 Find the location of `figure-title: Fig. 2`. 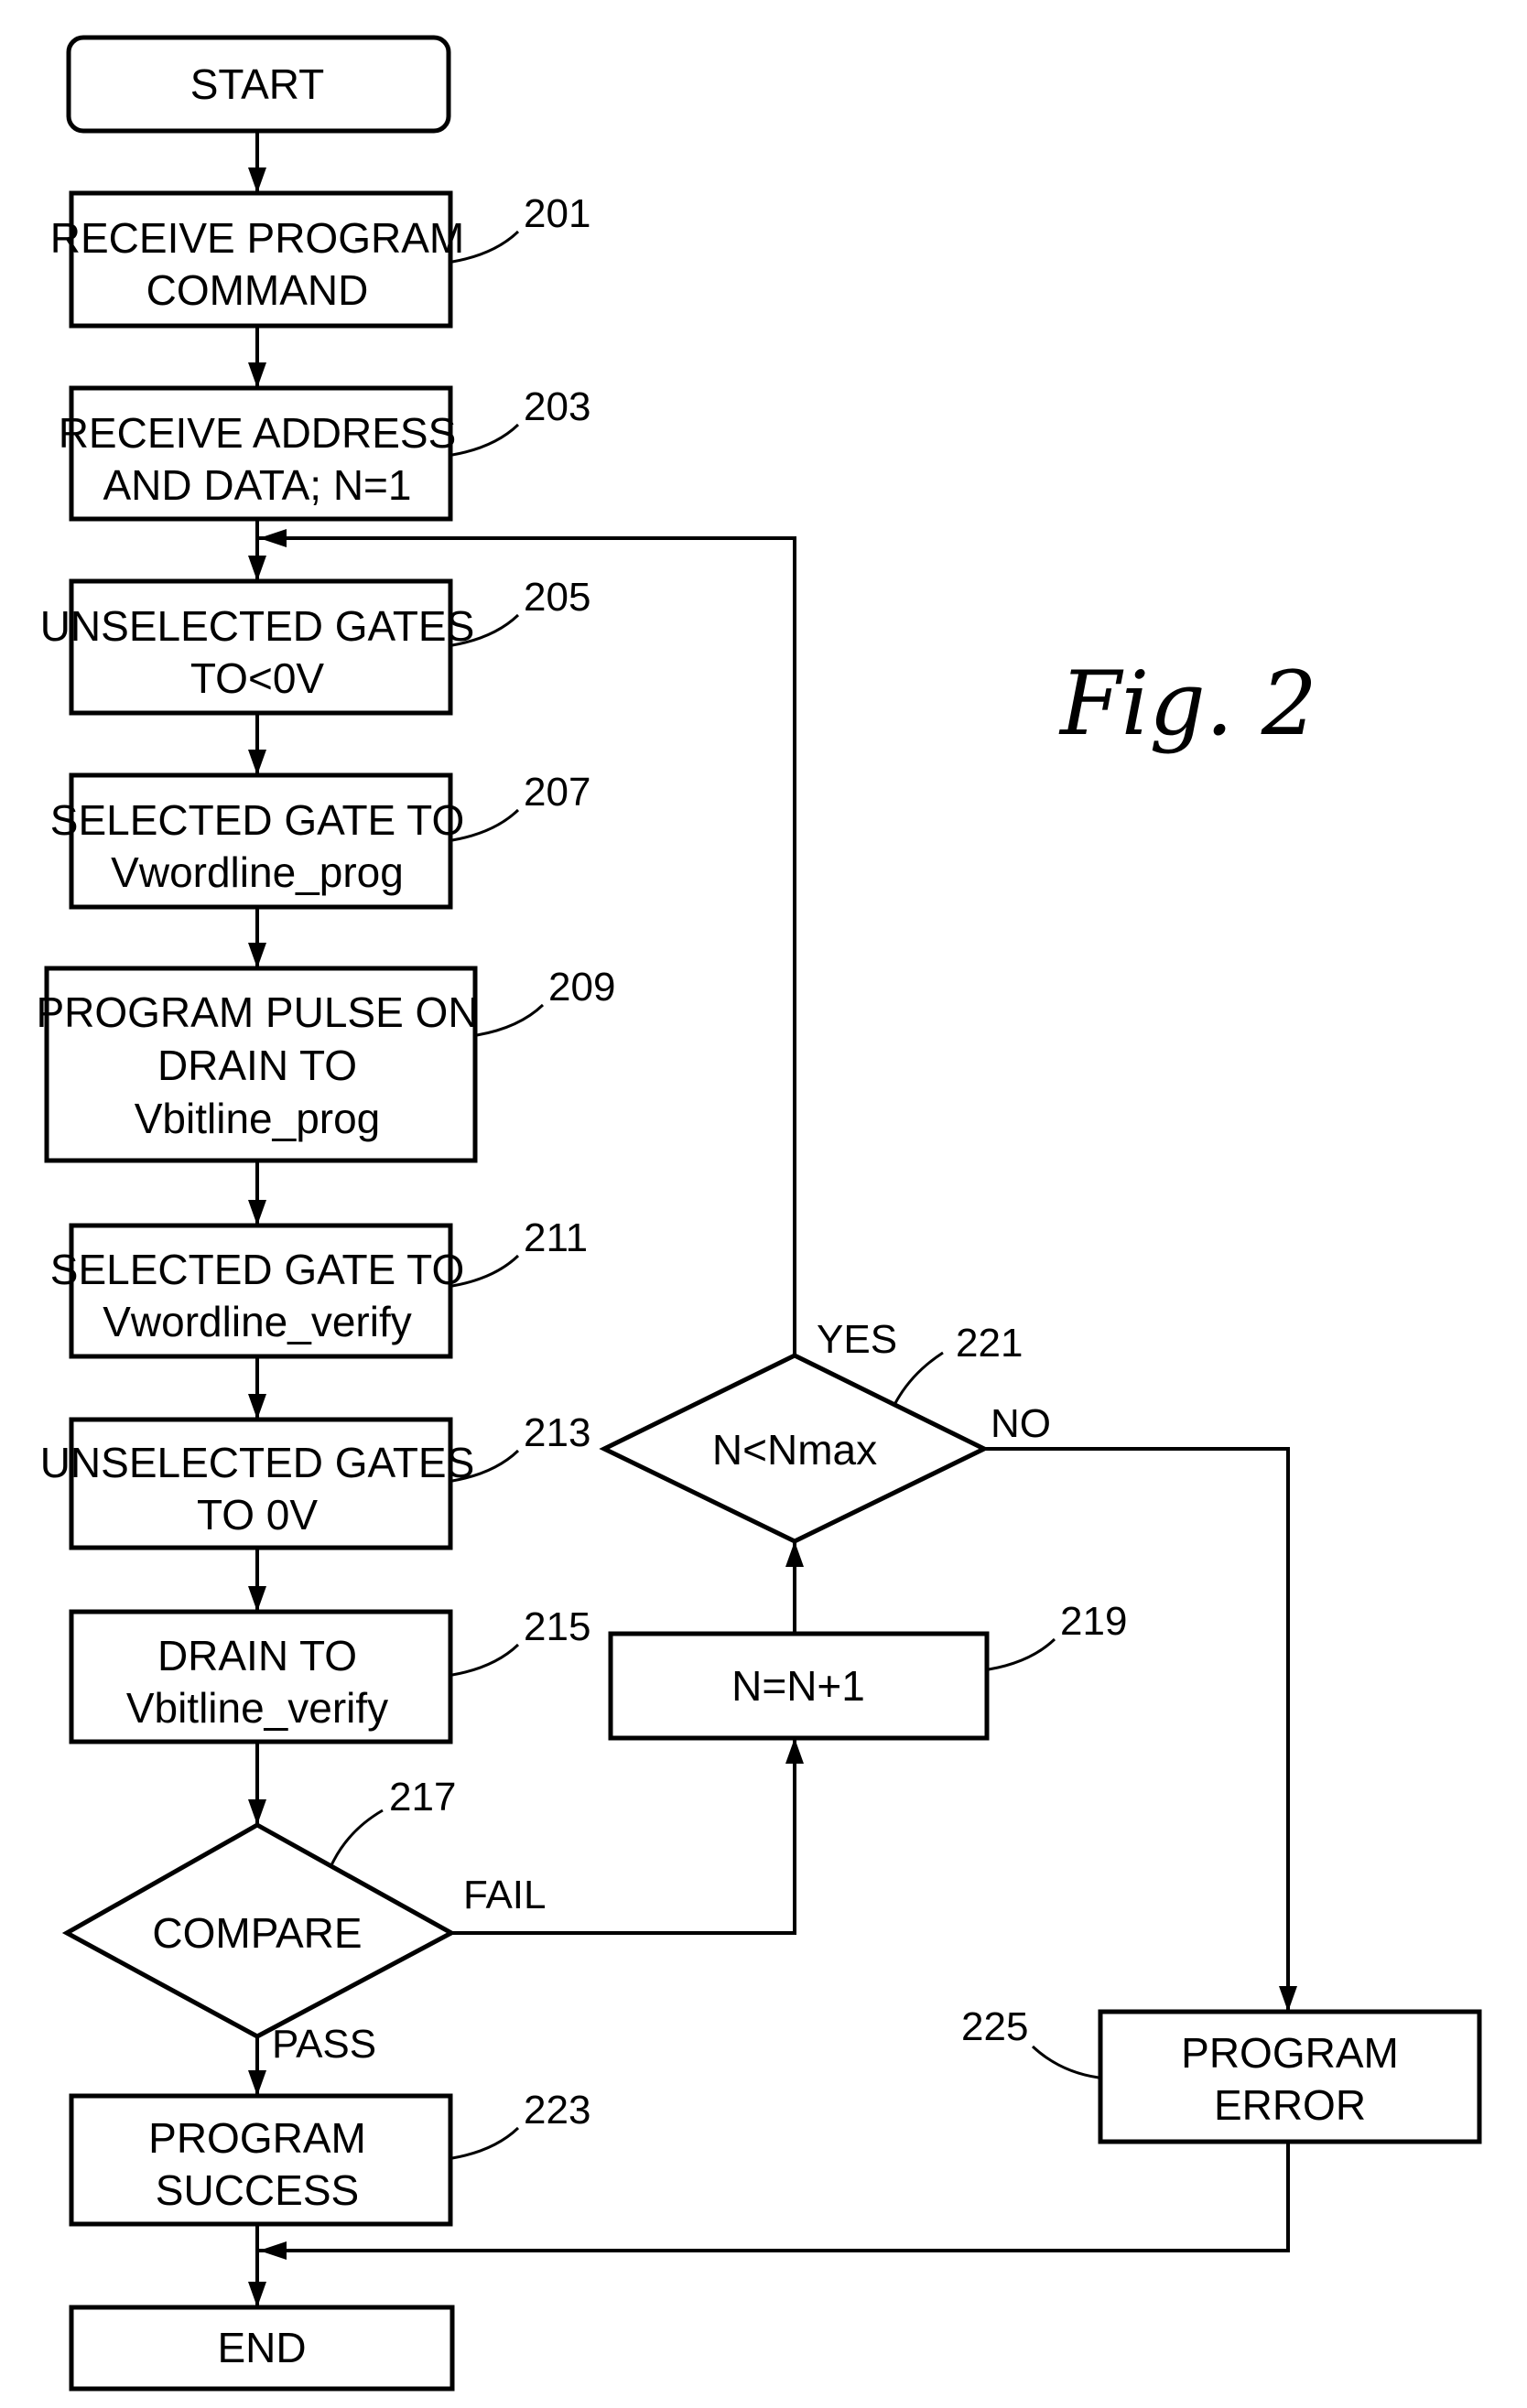

figure-title: Fig. 2 is located at coordinates (1187, 704).